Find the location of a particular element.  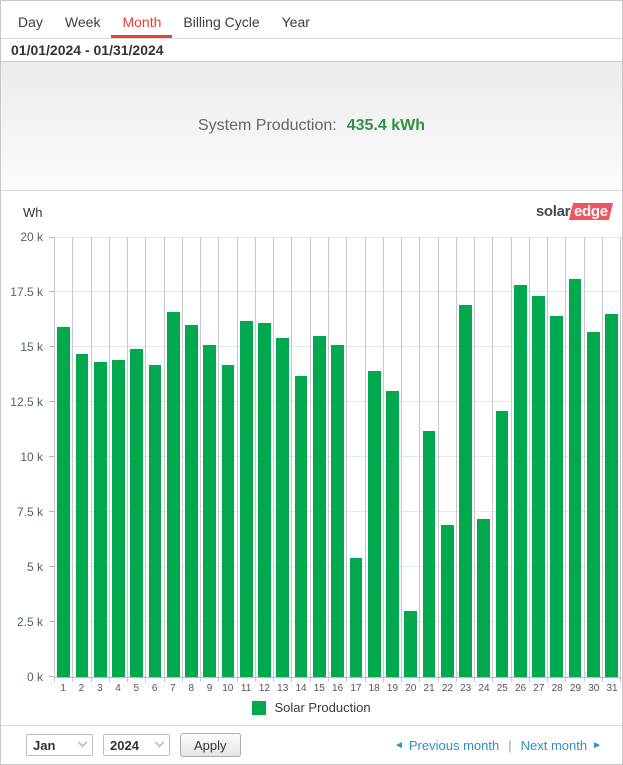

legend-item-solar-production: Solar Production is located at coordinates (311, 707).